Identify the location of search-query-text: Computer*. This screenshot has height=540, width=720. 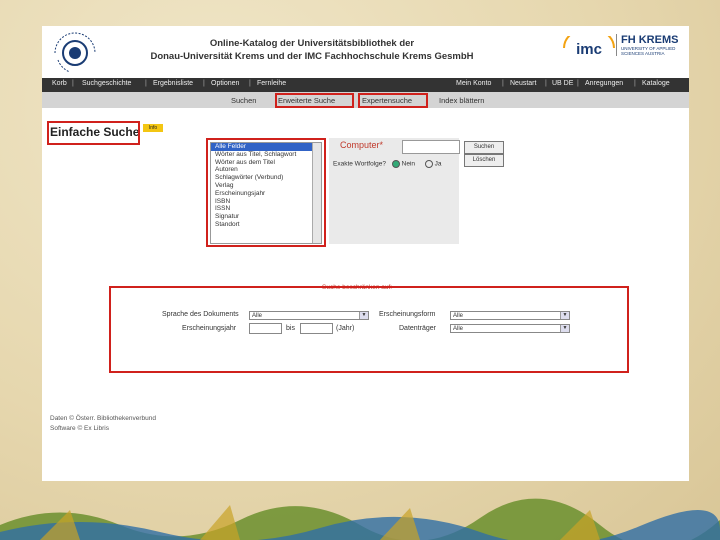
(362, 145).